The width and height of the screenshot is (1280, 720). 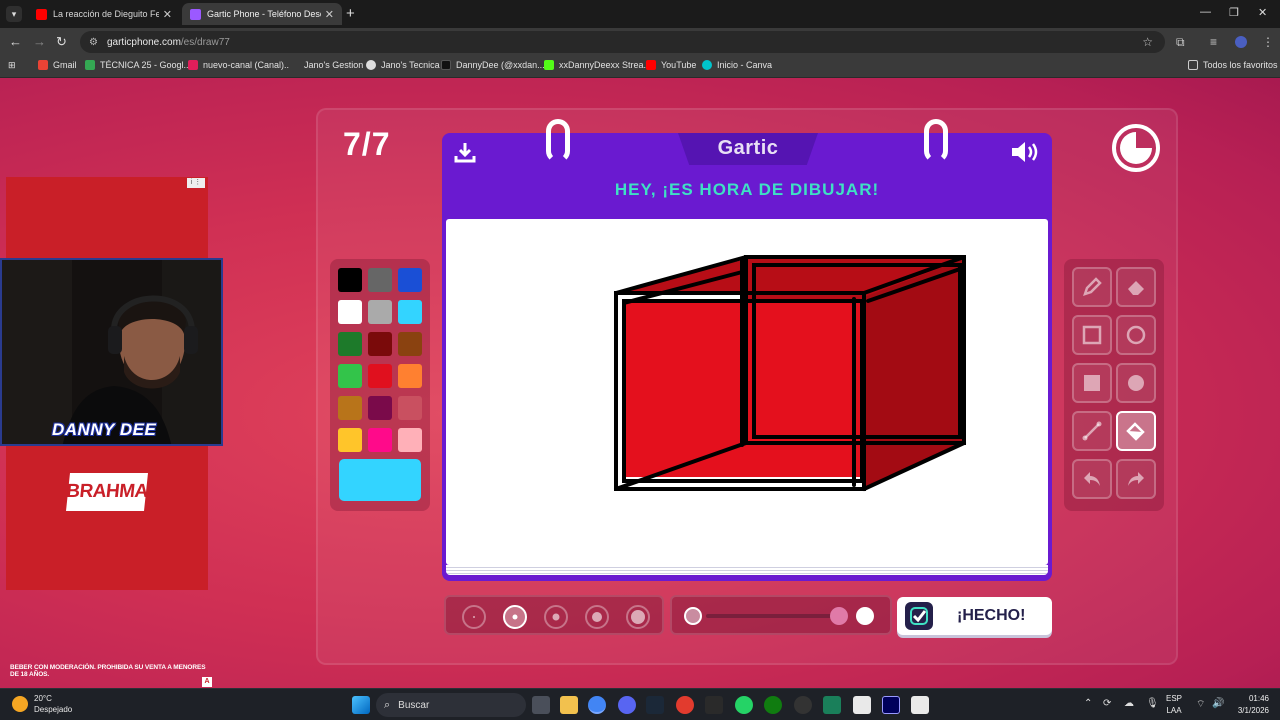 What do you see at coordinates (1241, 42) in the screenshot?
I see `profile-avatar` at bounding box center [1241, 42].